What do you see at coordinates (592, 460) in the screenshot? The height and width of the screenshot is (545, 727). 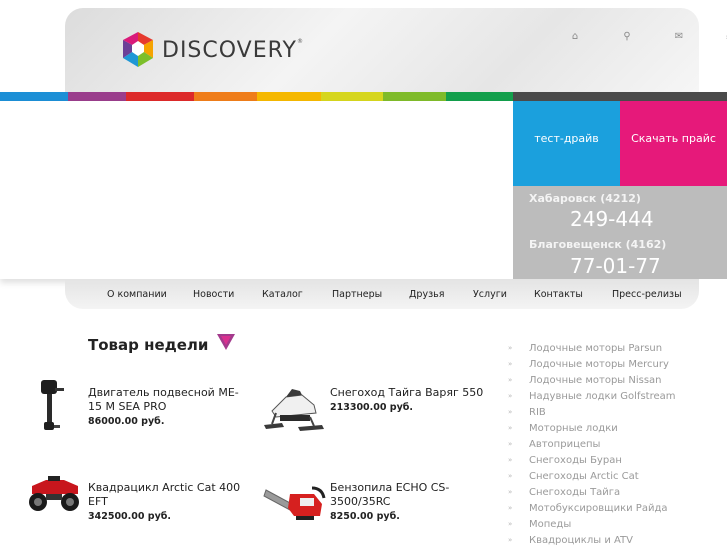 I see `list-item: » Снегоходы Буран` at bounding box center [592, 460].